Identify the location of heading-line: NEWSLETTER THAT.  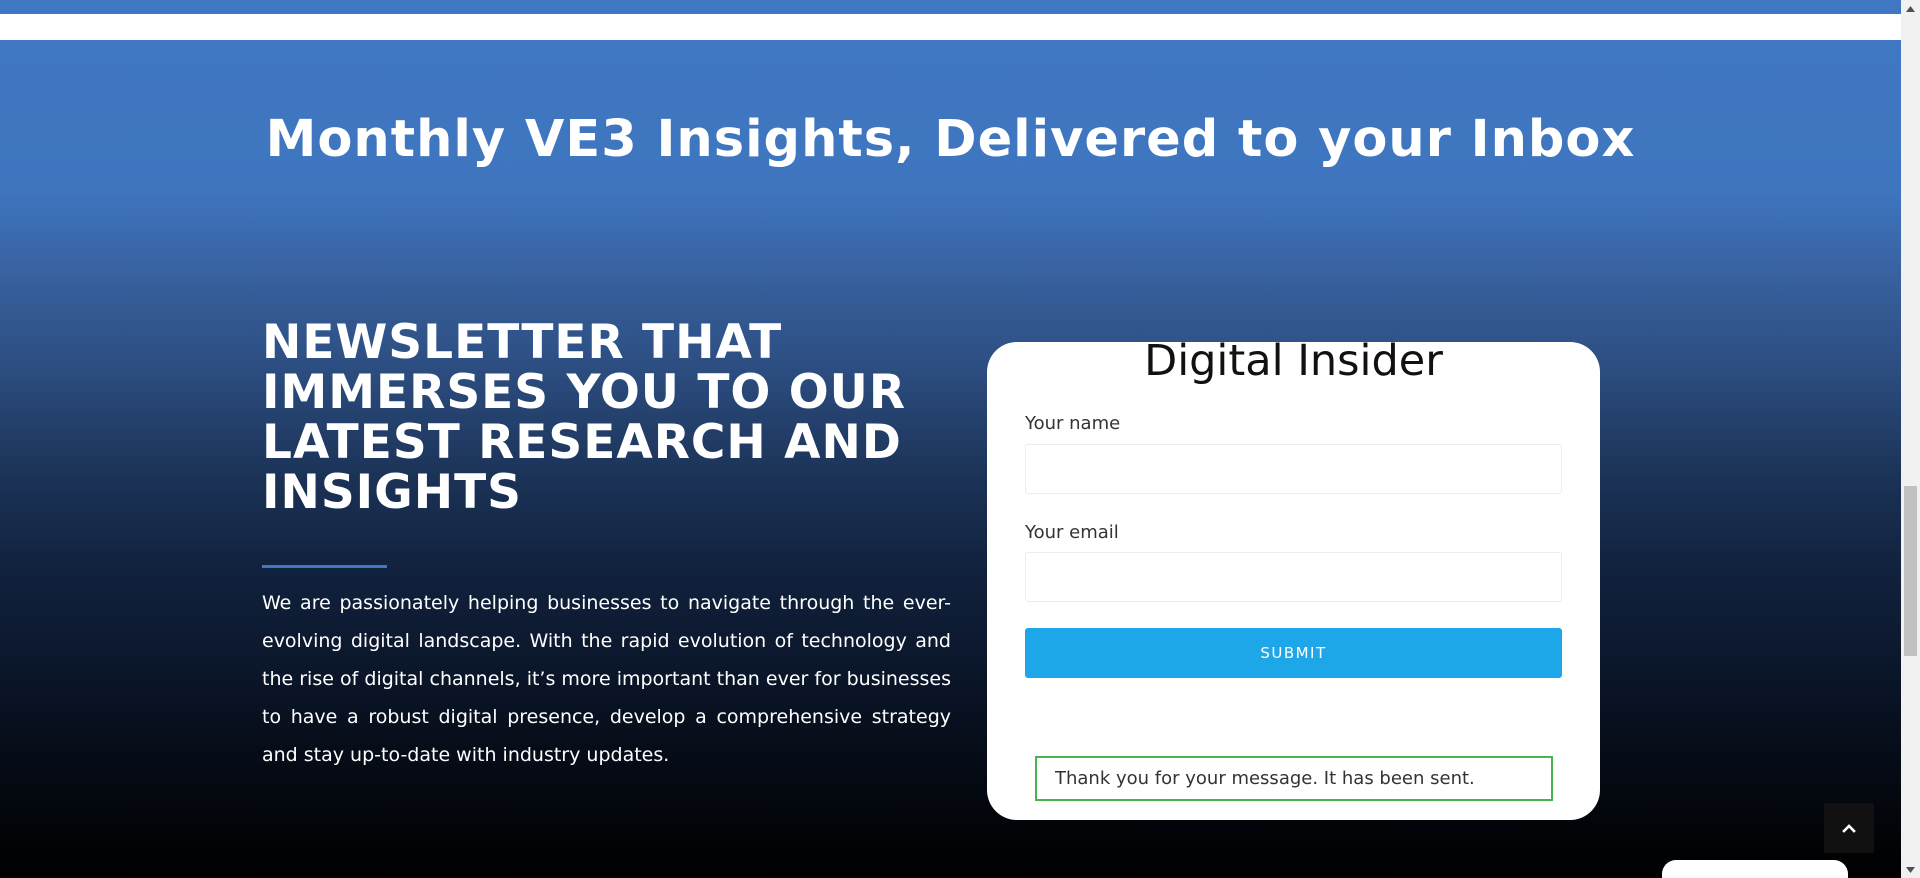
(522, 342).